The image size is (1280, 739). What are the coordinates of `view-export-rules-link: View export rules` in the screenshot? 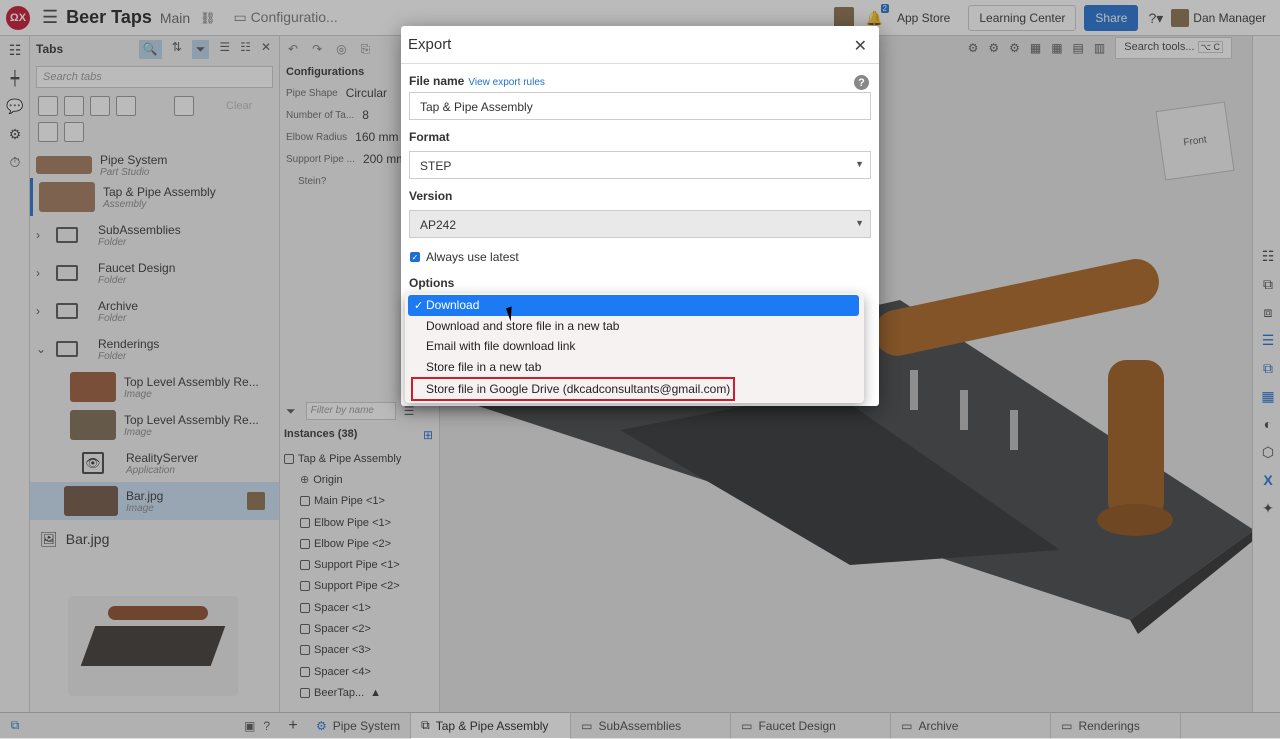 It's located at (506, 82).